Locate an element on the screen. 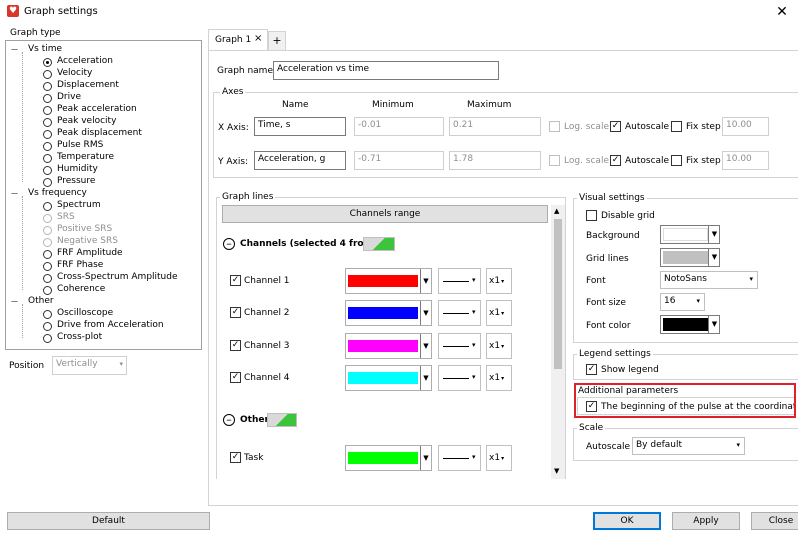 The image size is (798, 545). graph-type-option: Negative SRS is located at coordinates (87, 241).